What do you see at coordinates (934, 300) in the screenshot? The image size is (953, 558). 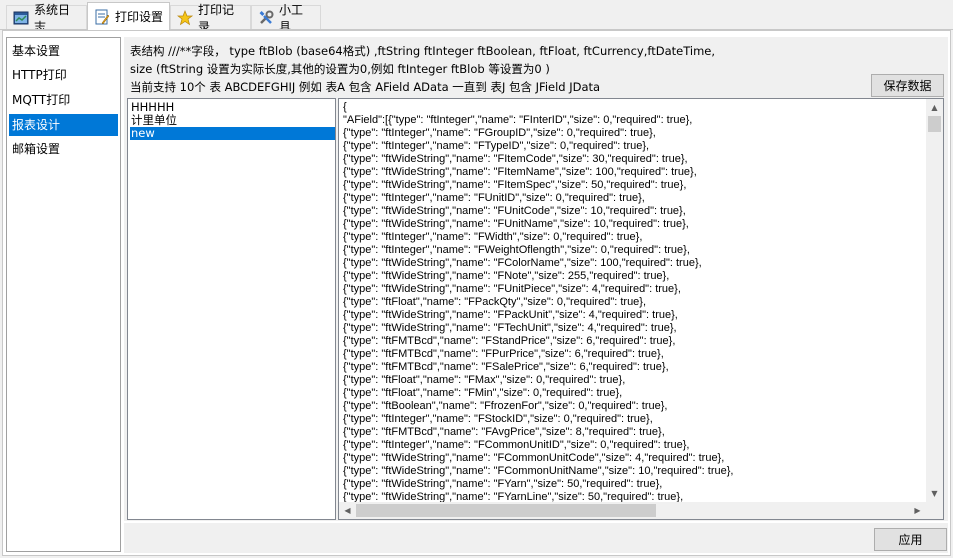 I see `vertical-scrollbar: ▲ ▼` at bounding box center [934, 300].